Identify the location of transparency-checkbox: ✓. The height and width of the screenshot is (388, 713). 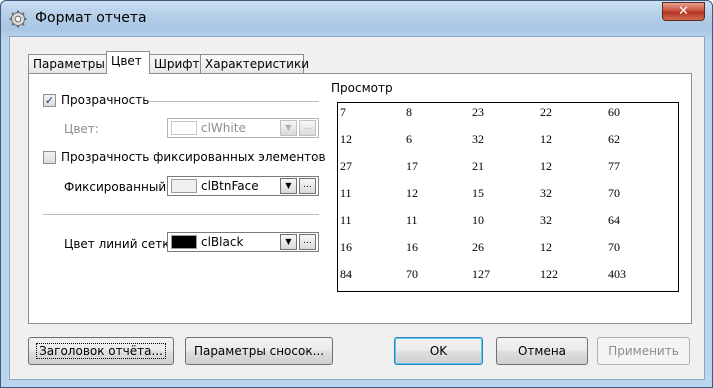
(49, 100).